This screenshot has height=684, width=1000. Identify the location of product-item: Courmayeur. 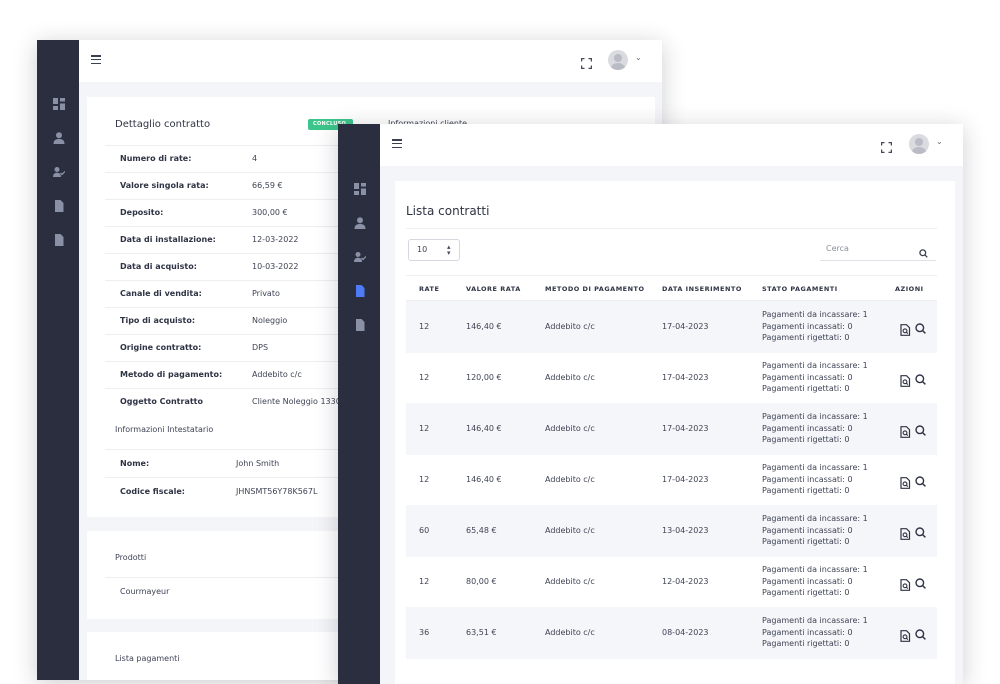
(145, 591).